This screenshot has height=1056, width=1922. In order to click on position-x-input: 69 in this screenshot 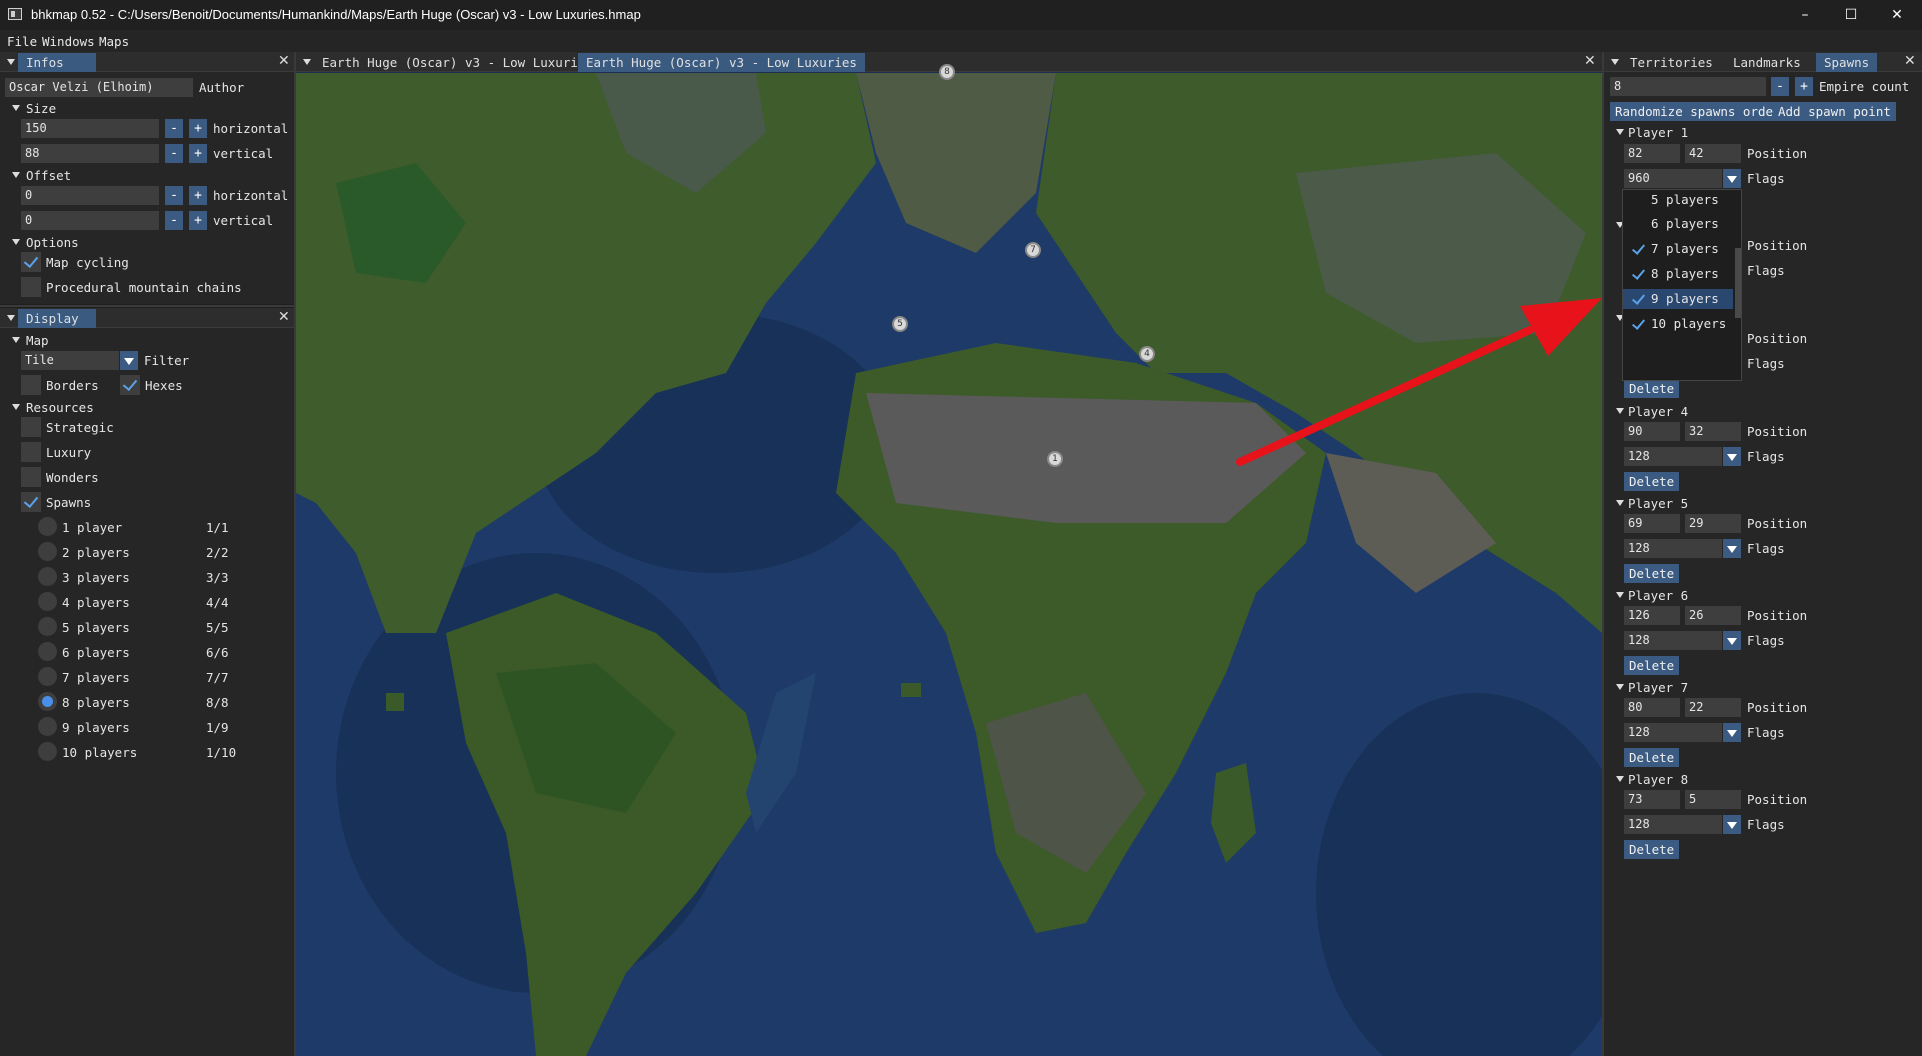, I will do `click(1652, 523)`.